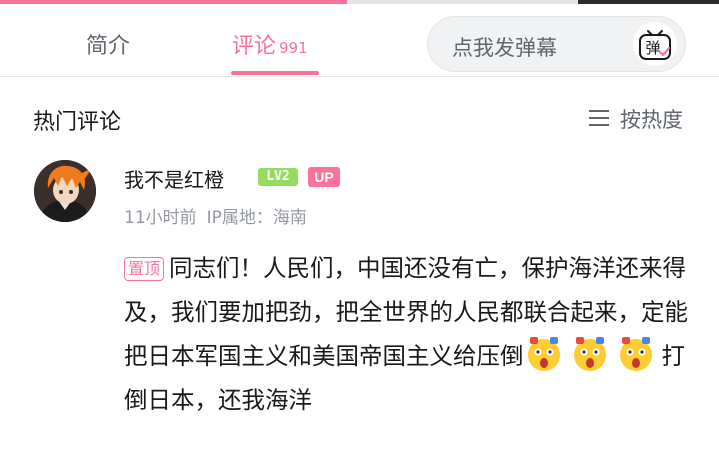 Image resolution: width=719 pixels, height=474 pixels. Describe the element at coordinates (278, 177) in the screenshot. I see `level-badge: LV2` at that location.